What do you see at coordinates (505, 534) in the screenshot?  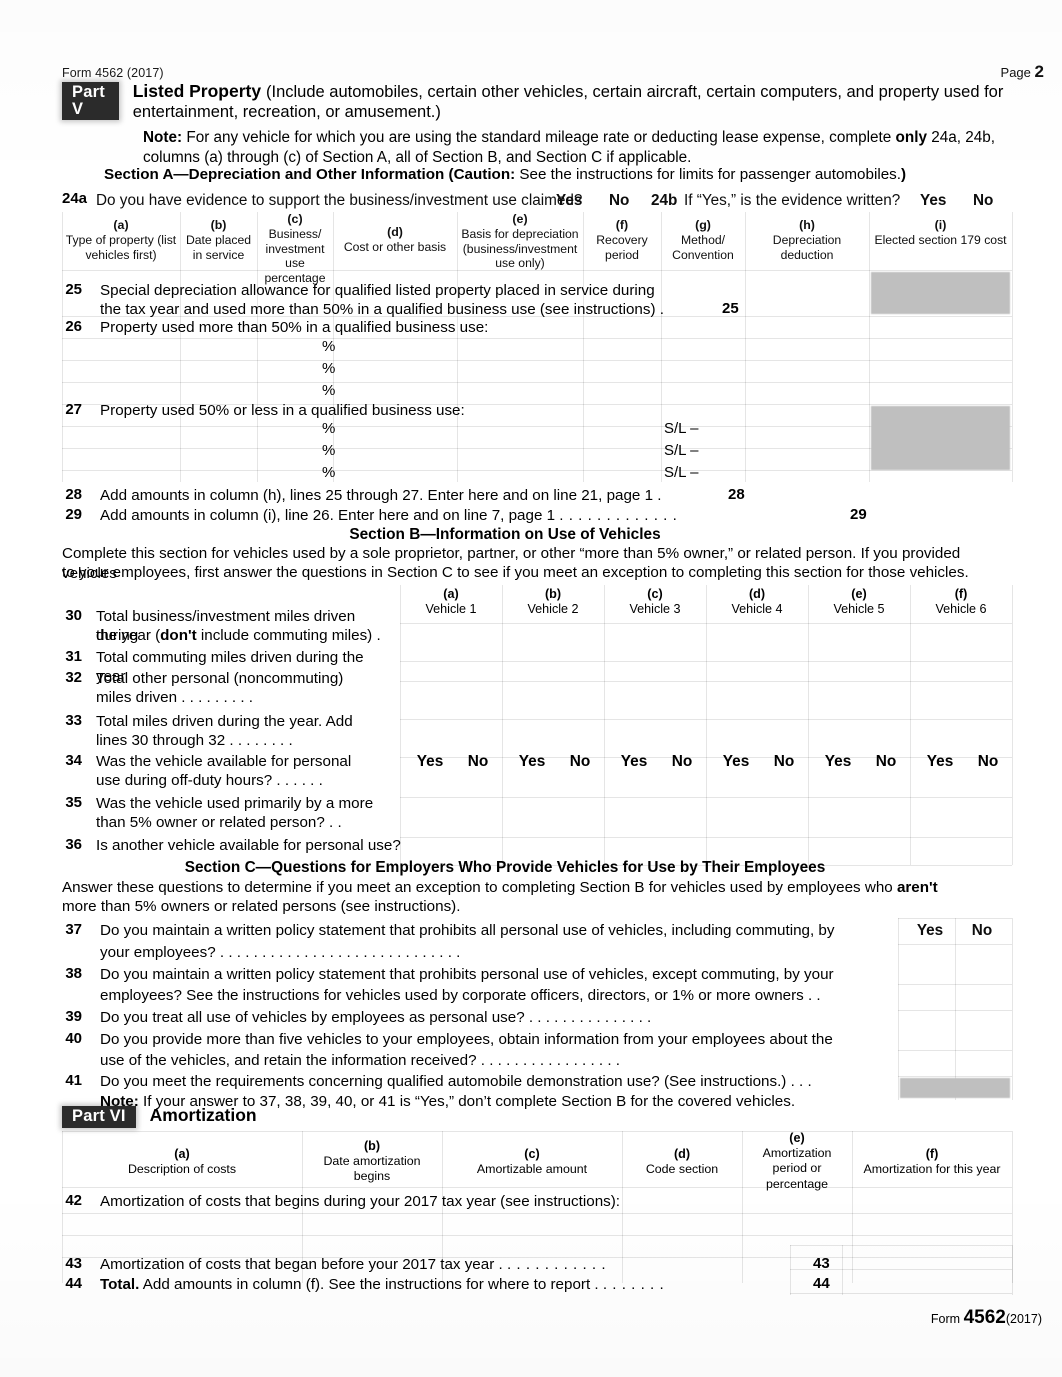 I see `section-b-heading: Section B—Information on Use of Vehicles` at bounding box center [505, 534].